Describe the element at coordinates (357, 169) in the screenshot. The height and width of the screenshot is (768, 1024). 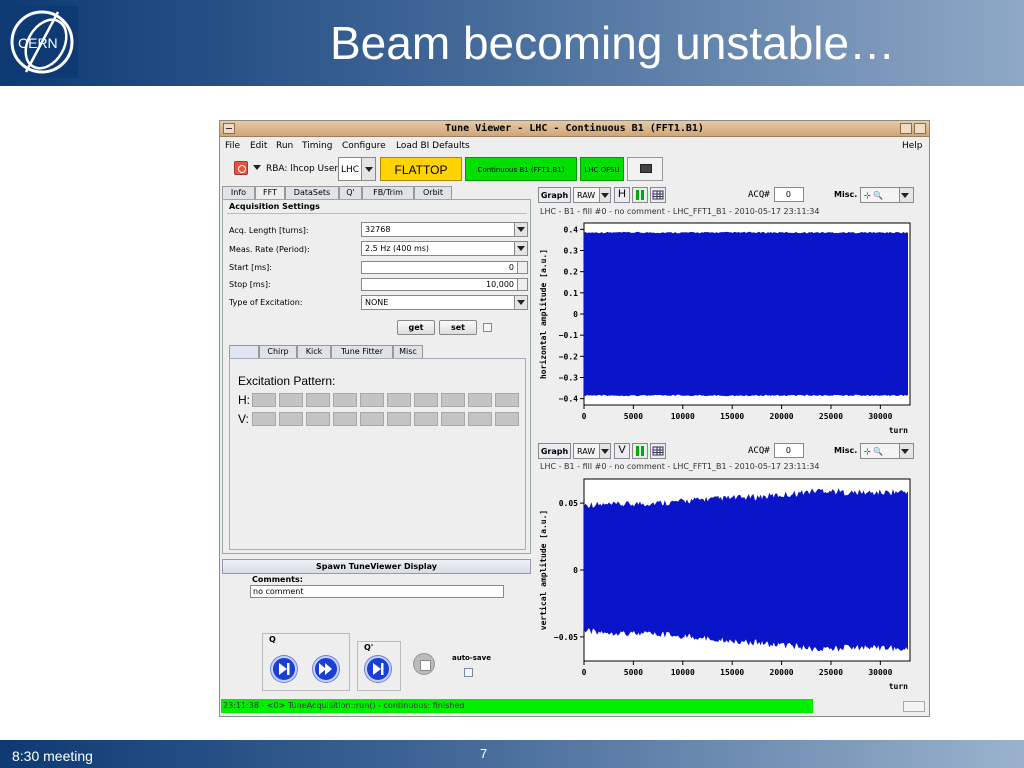
I see `user-select: LHC` at that location.